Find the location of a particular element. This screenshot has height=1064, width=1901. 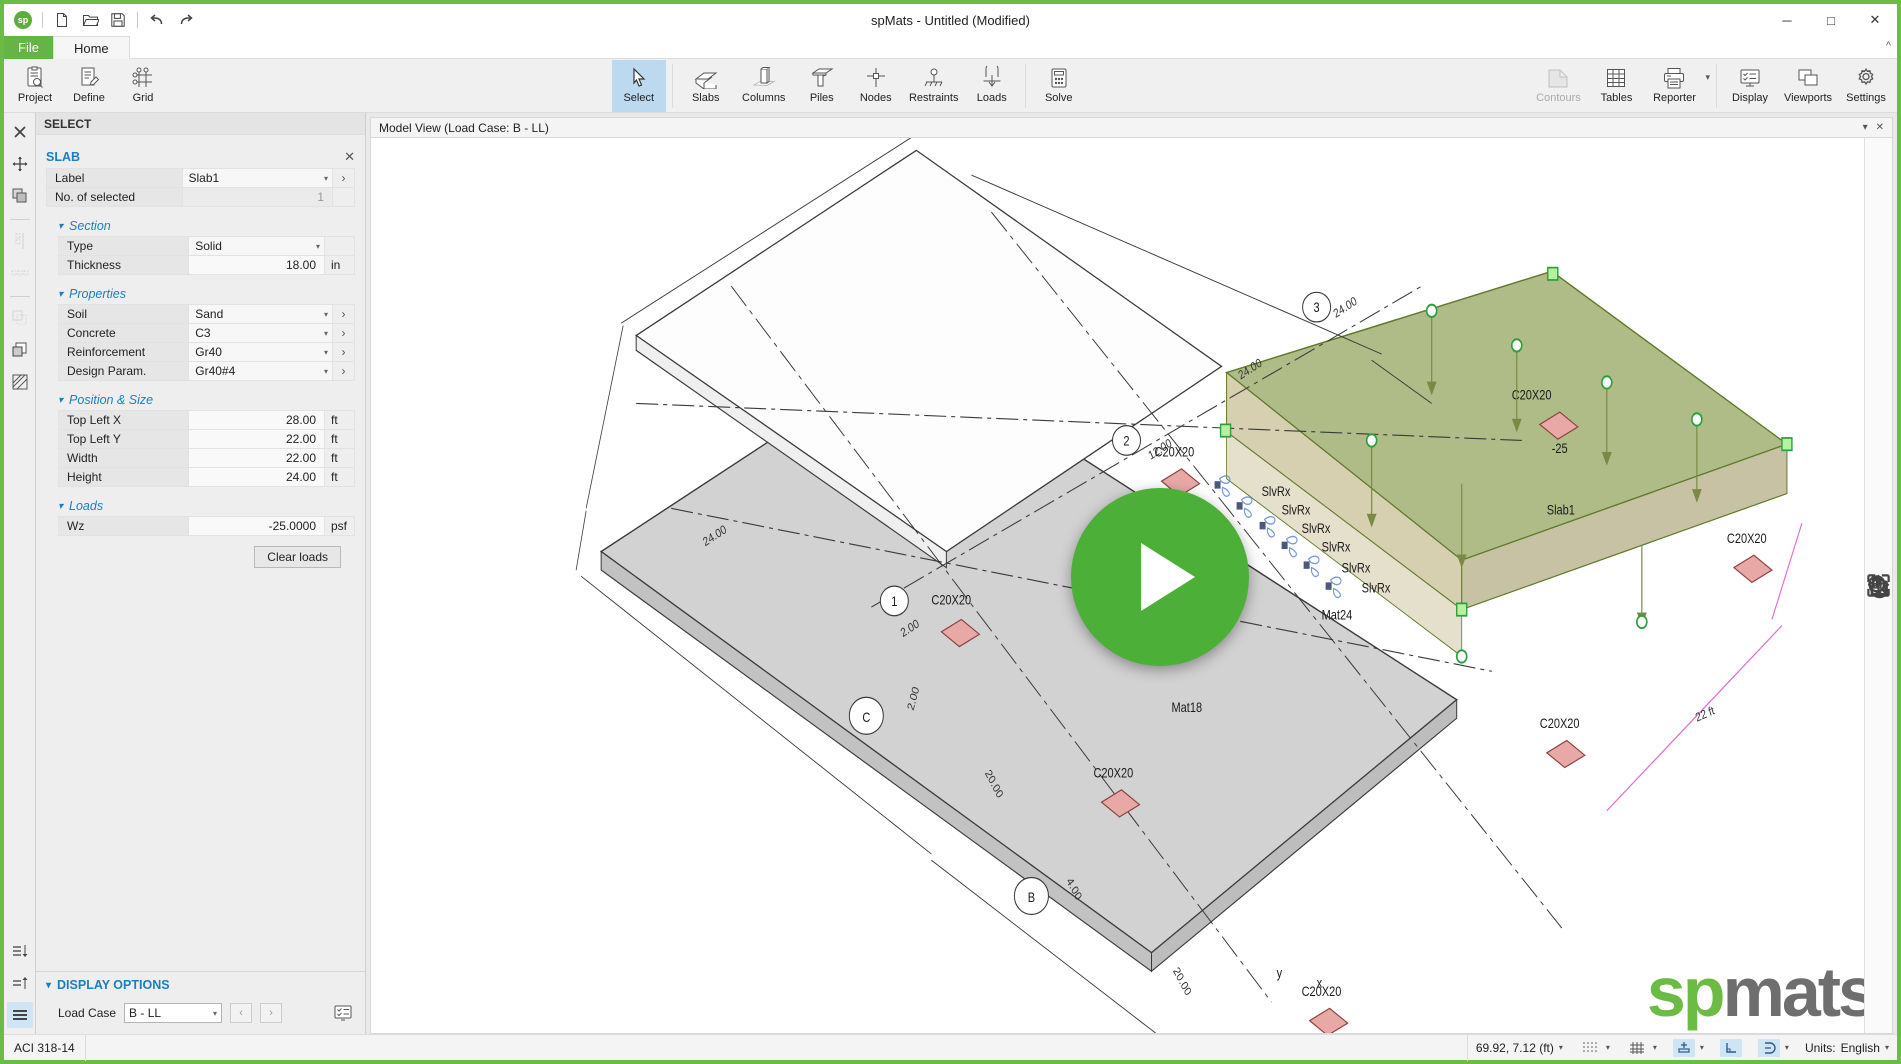

width-input: 22.00 is located at coordinates (256, 458).